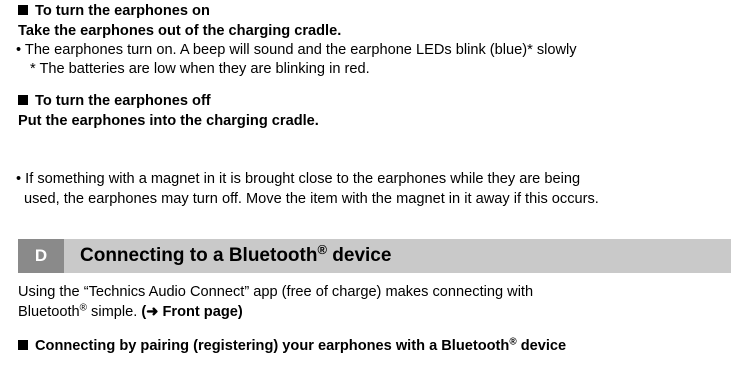 This screenshot has width=731, height=365. I want to click on turn-off-heading: To turn the earphones off, so click(114, 101).